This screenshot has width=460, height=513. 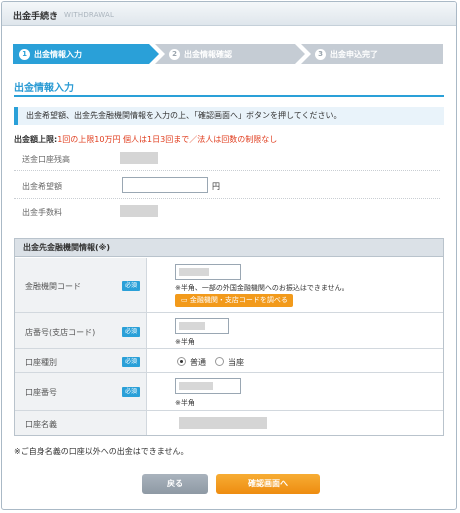 I want to click on balance-value-masked, so click(x=139, y=158).